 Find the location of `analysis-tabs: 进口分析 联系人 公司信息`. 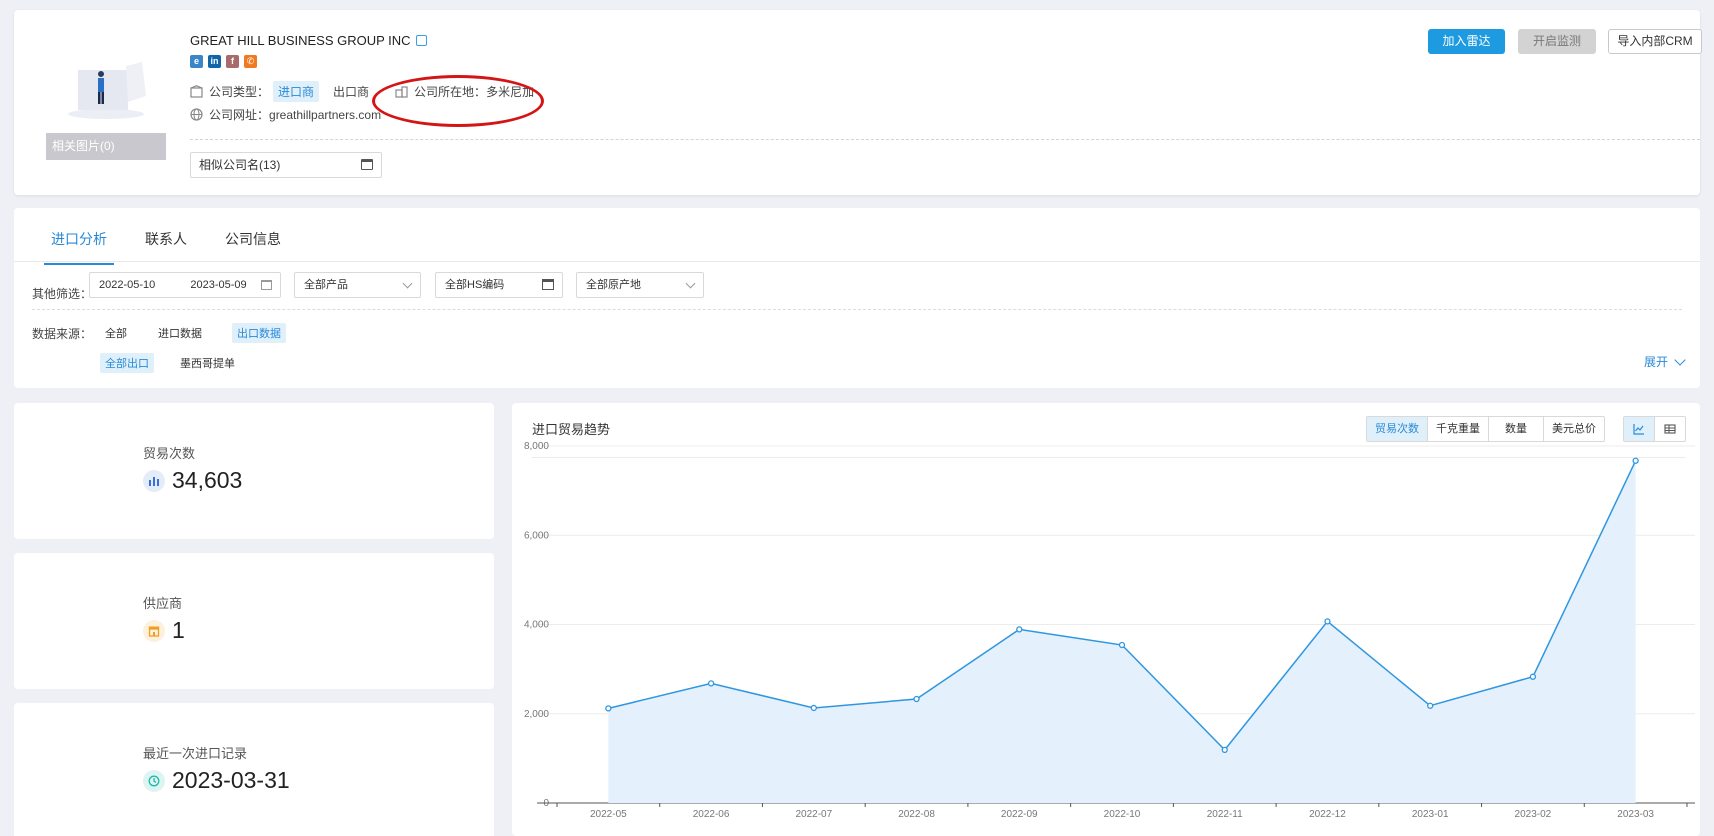

analysis-tabs: 进口分析 联系人 公司信息 is located at coordinates (178, 244).